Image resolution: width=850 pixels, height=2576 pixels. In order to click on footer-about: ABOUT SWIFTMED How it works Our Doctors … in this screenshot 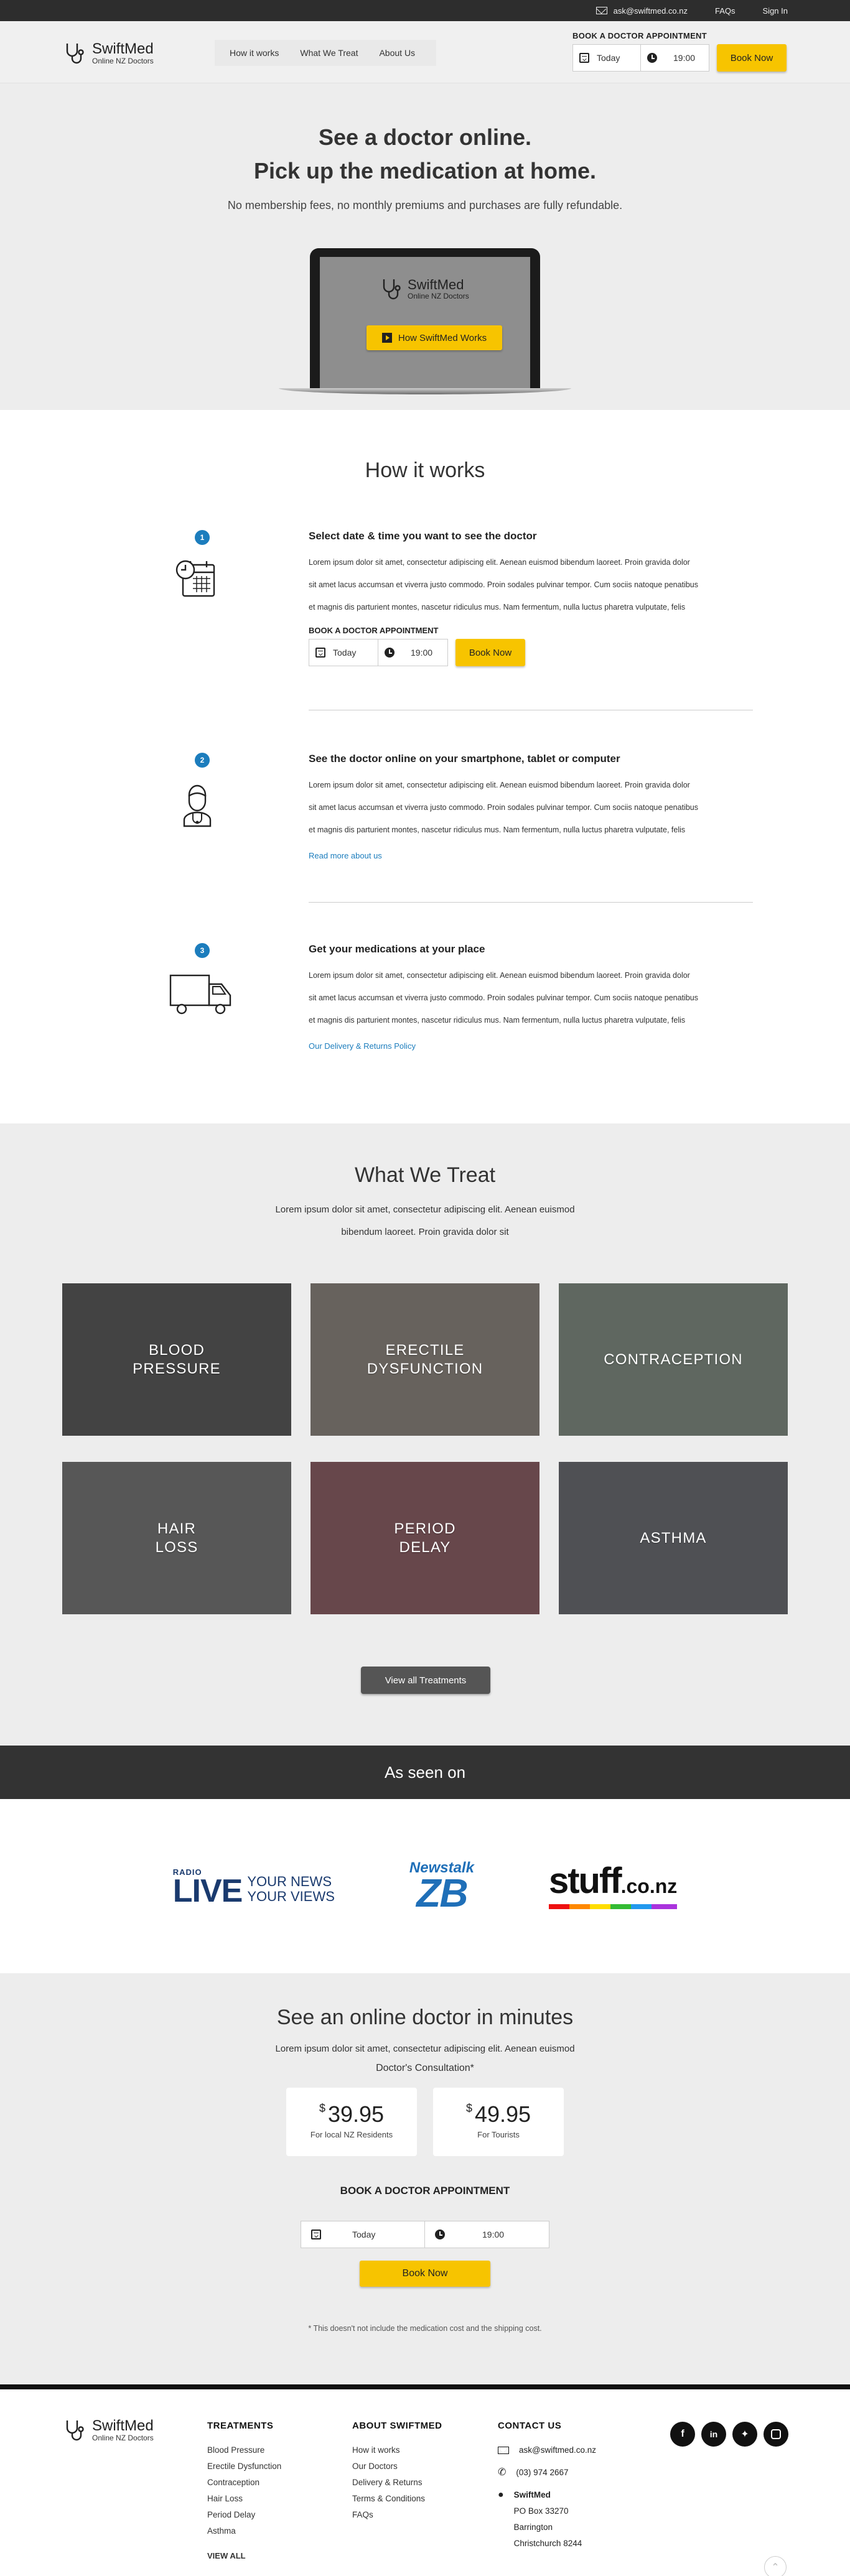, I will do `click(397, 2471)`.